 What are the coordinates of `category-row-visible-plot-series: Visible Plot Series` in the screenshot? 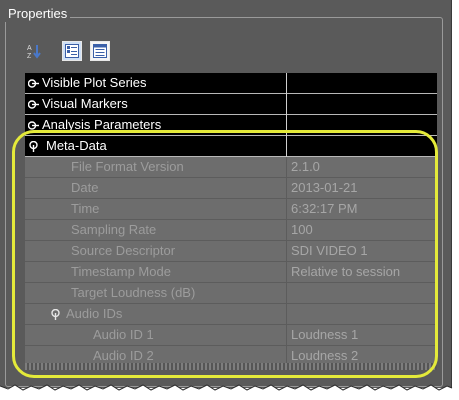 It's located at (231, 83).